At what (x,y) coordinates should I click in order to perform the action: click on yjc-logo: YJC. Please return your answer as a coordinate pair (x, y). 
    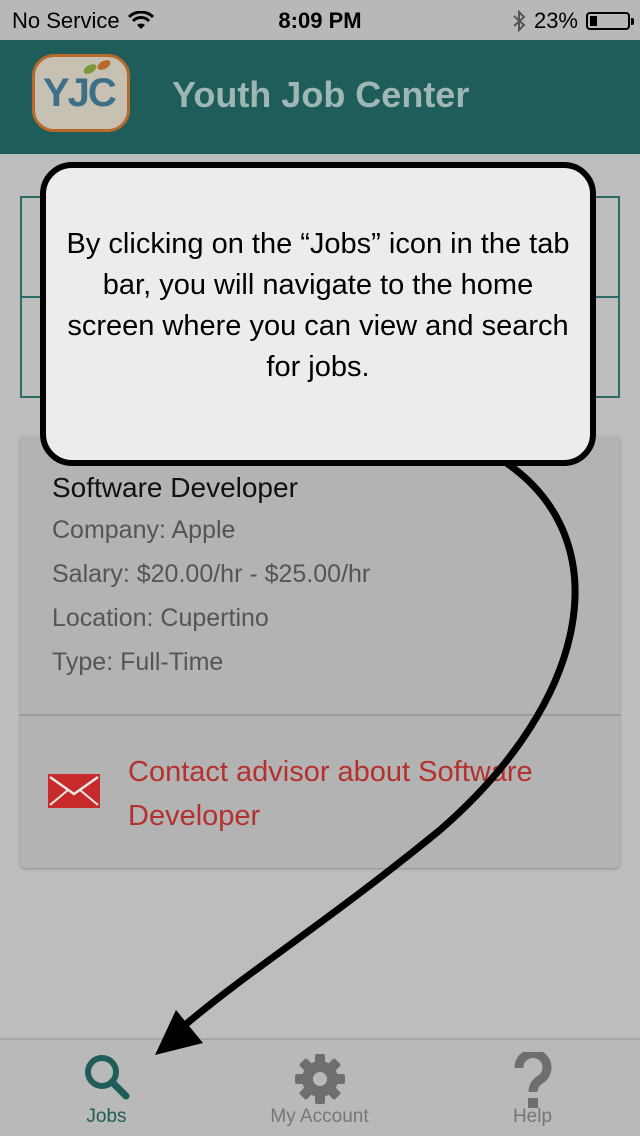
    Looking at the image, I should click on (81, 93).